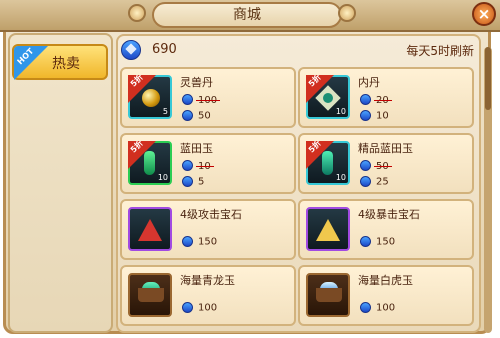 The image size is (500, 338). Describe the element at coordinates (207, 280) in the screenshot. I see `item-name: 海量青龙玉` at that location.